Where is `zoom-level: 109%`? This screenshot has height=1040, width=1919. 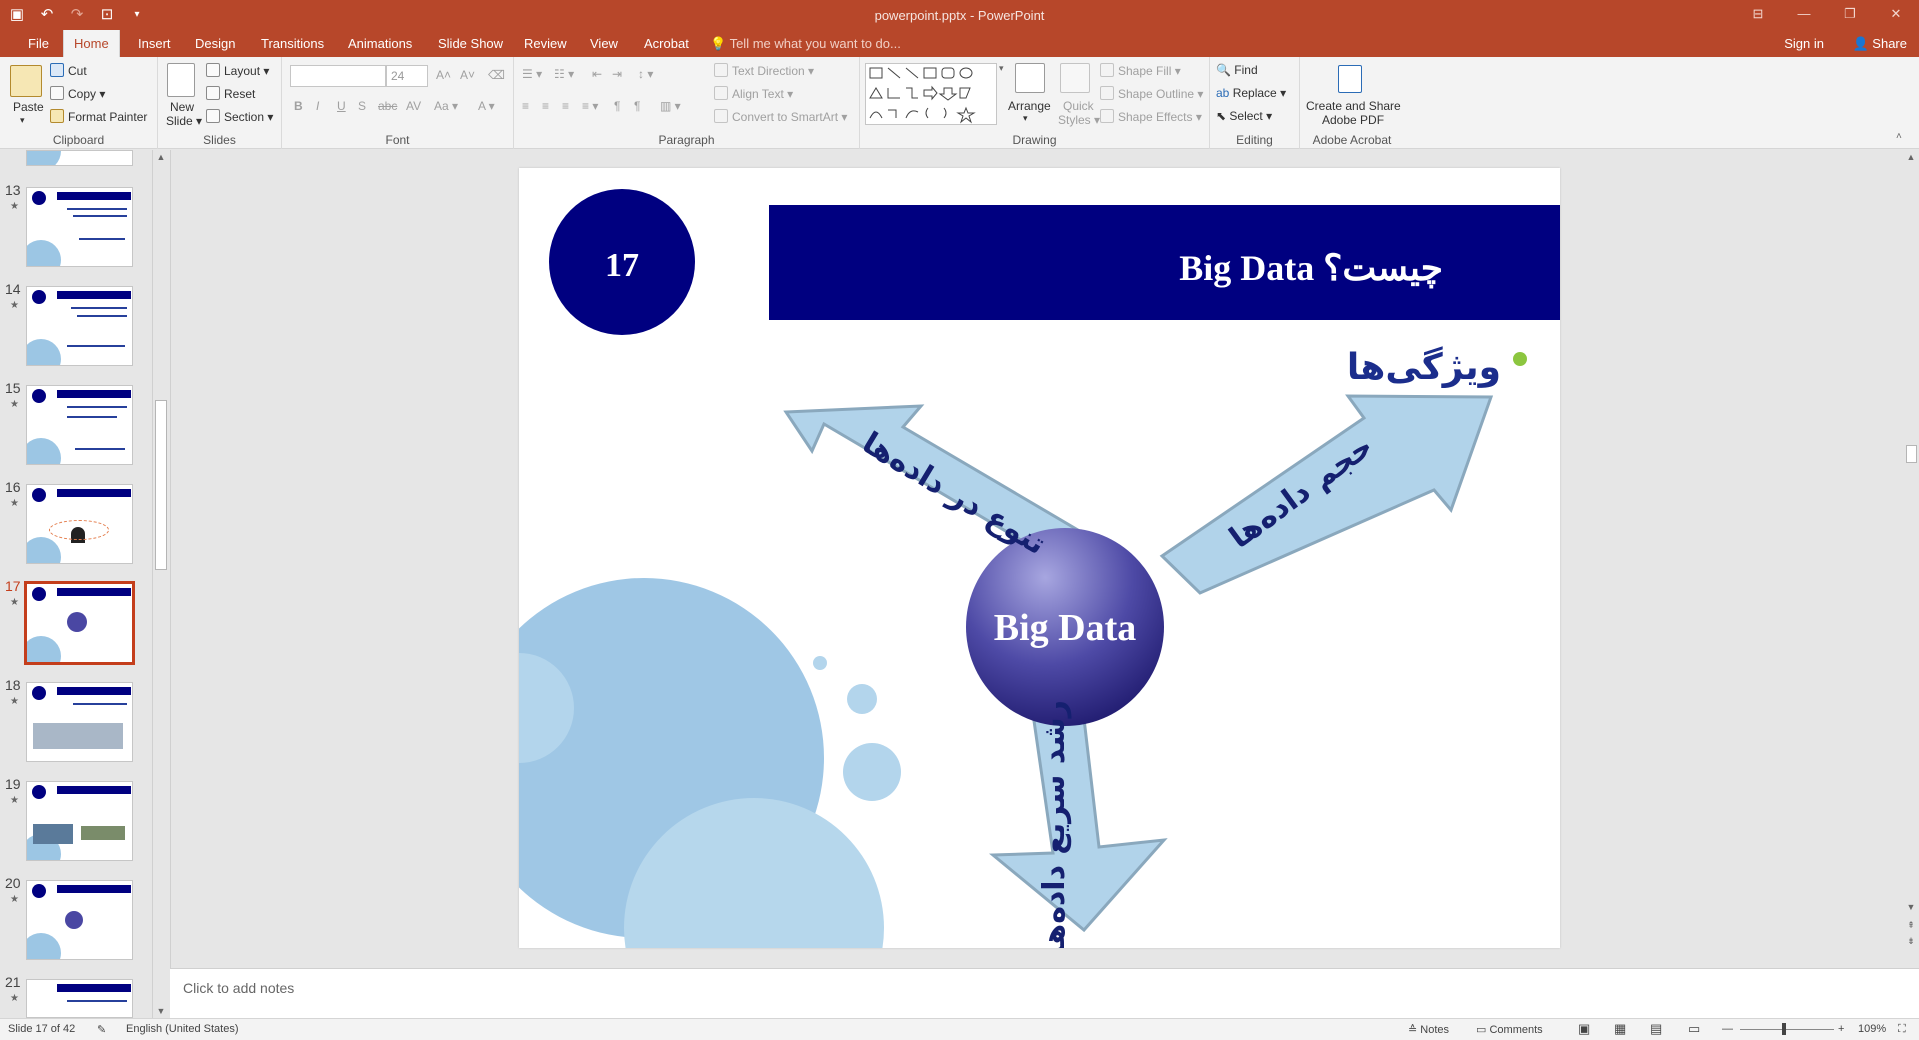 zoom-level: 109% is located at coordinates (1872, 1029).